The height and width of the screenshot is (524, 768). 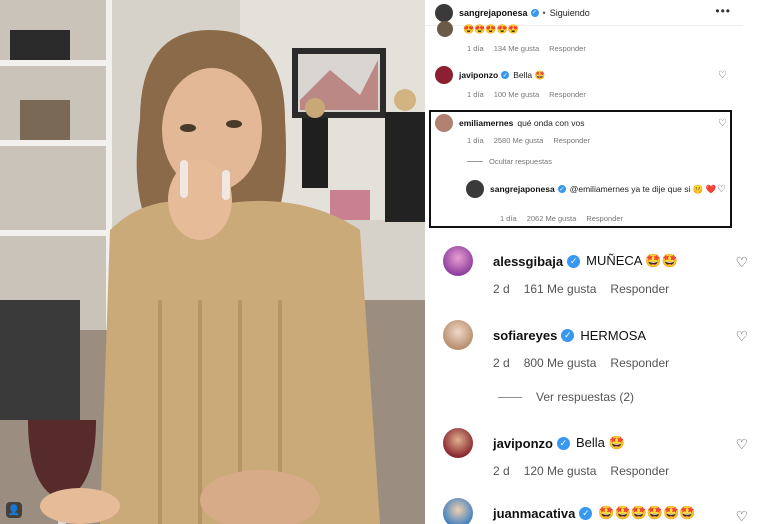 I want to click on comment-item: 😍😍😍😍😍 1 día 134 Me gusta Responder, so click(x=584, y=37).